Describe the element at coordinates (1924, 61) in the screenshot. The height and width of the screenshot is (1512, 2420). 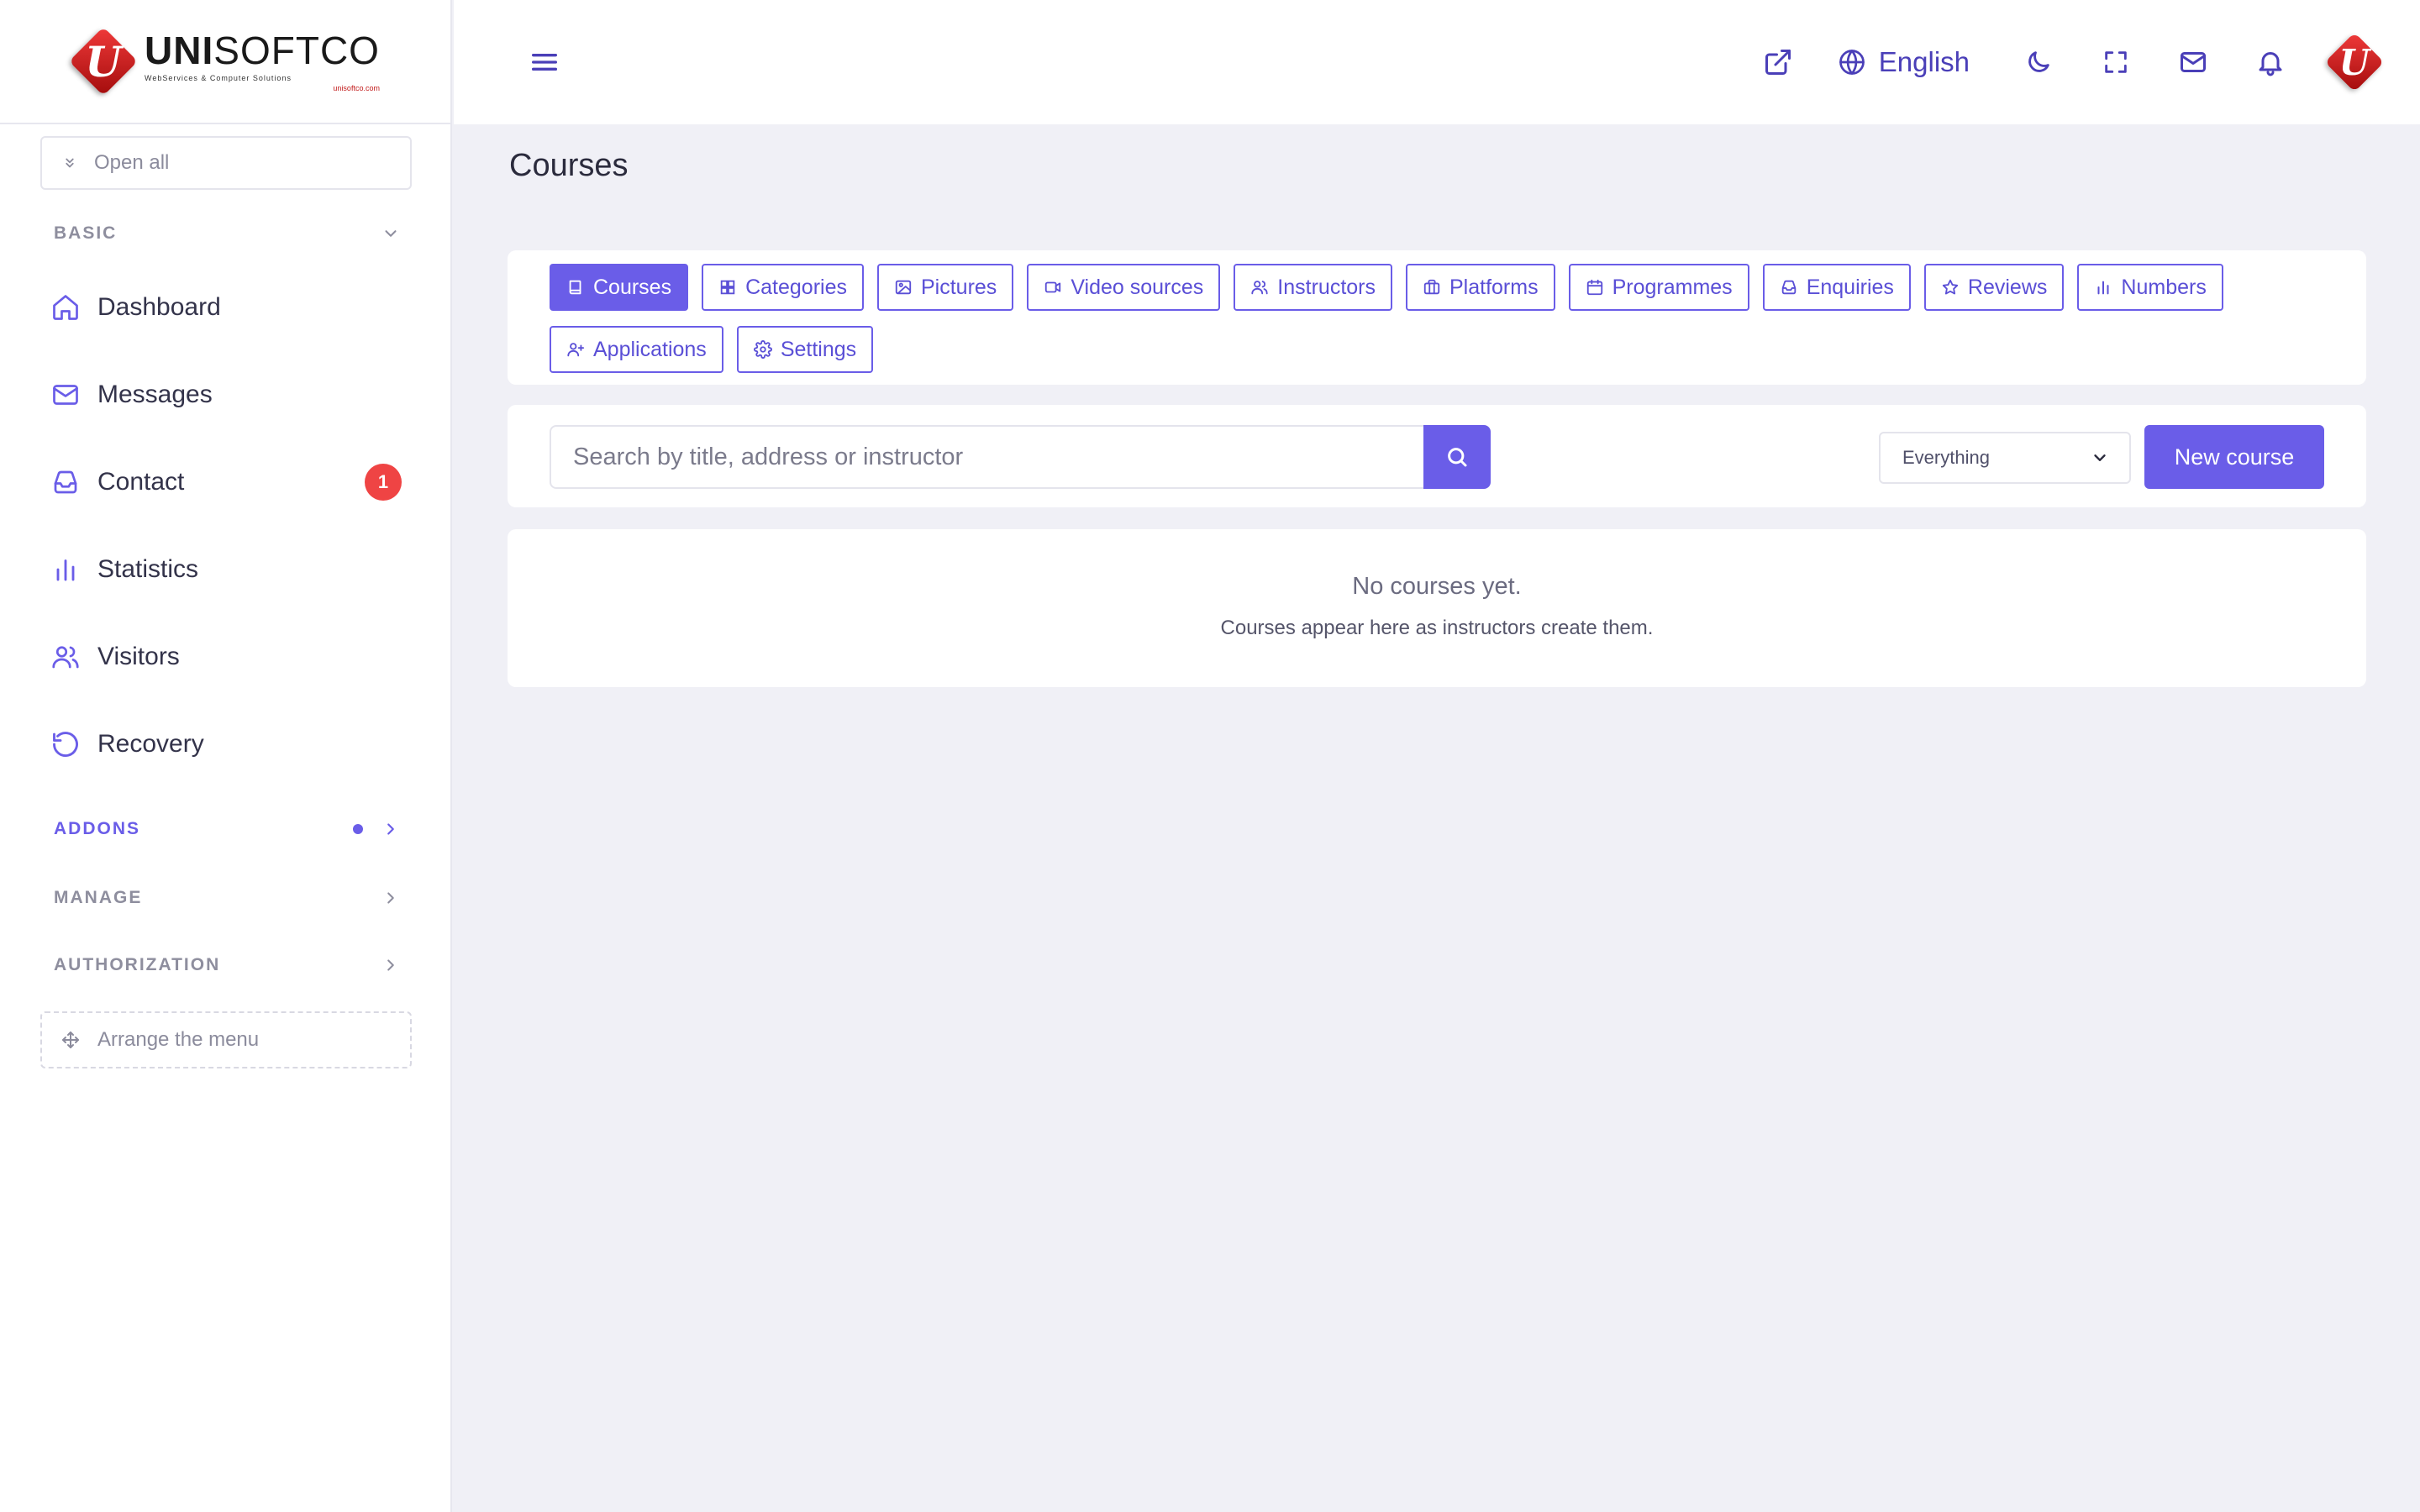
I see `language-label: English` at that location.